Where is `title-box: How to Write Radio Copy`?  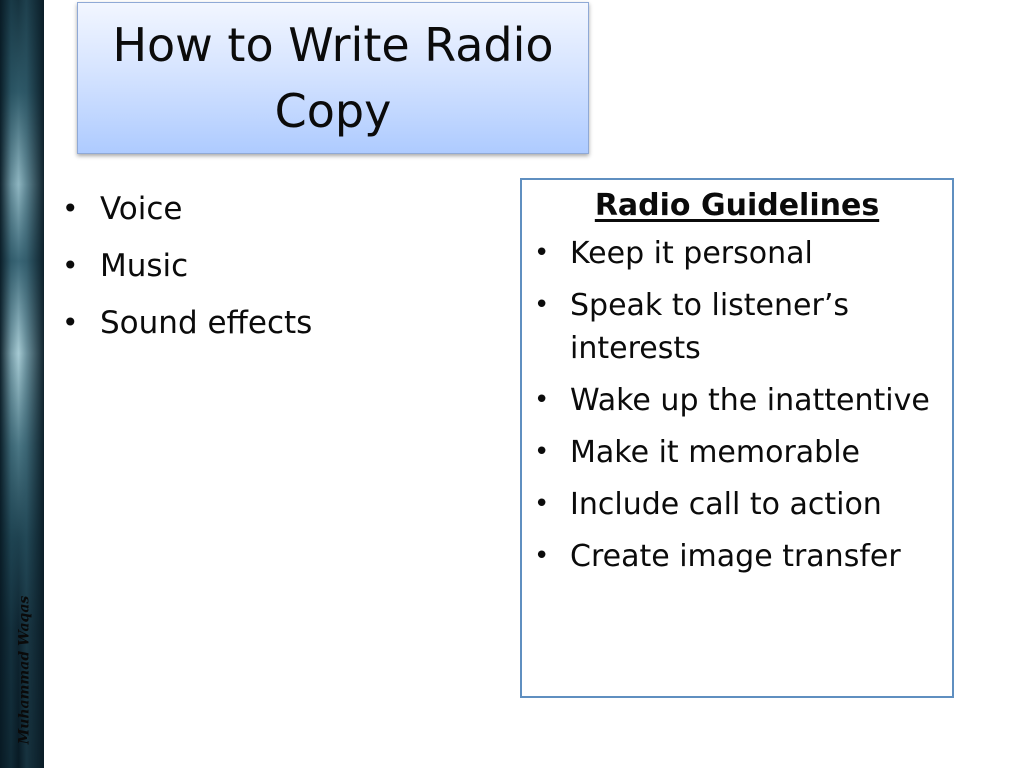
title-box: How to Write Radio Copy is located at coordinates (333, 78).